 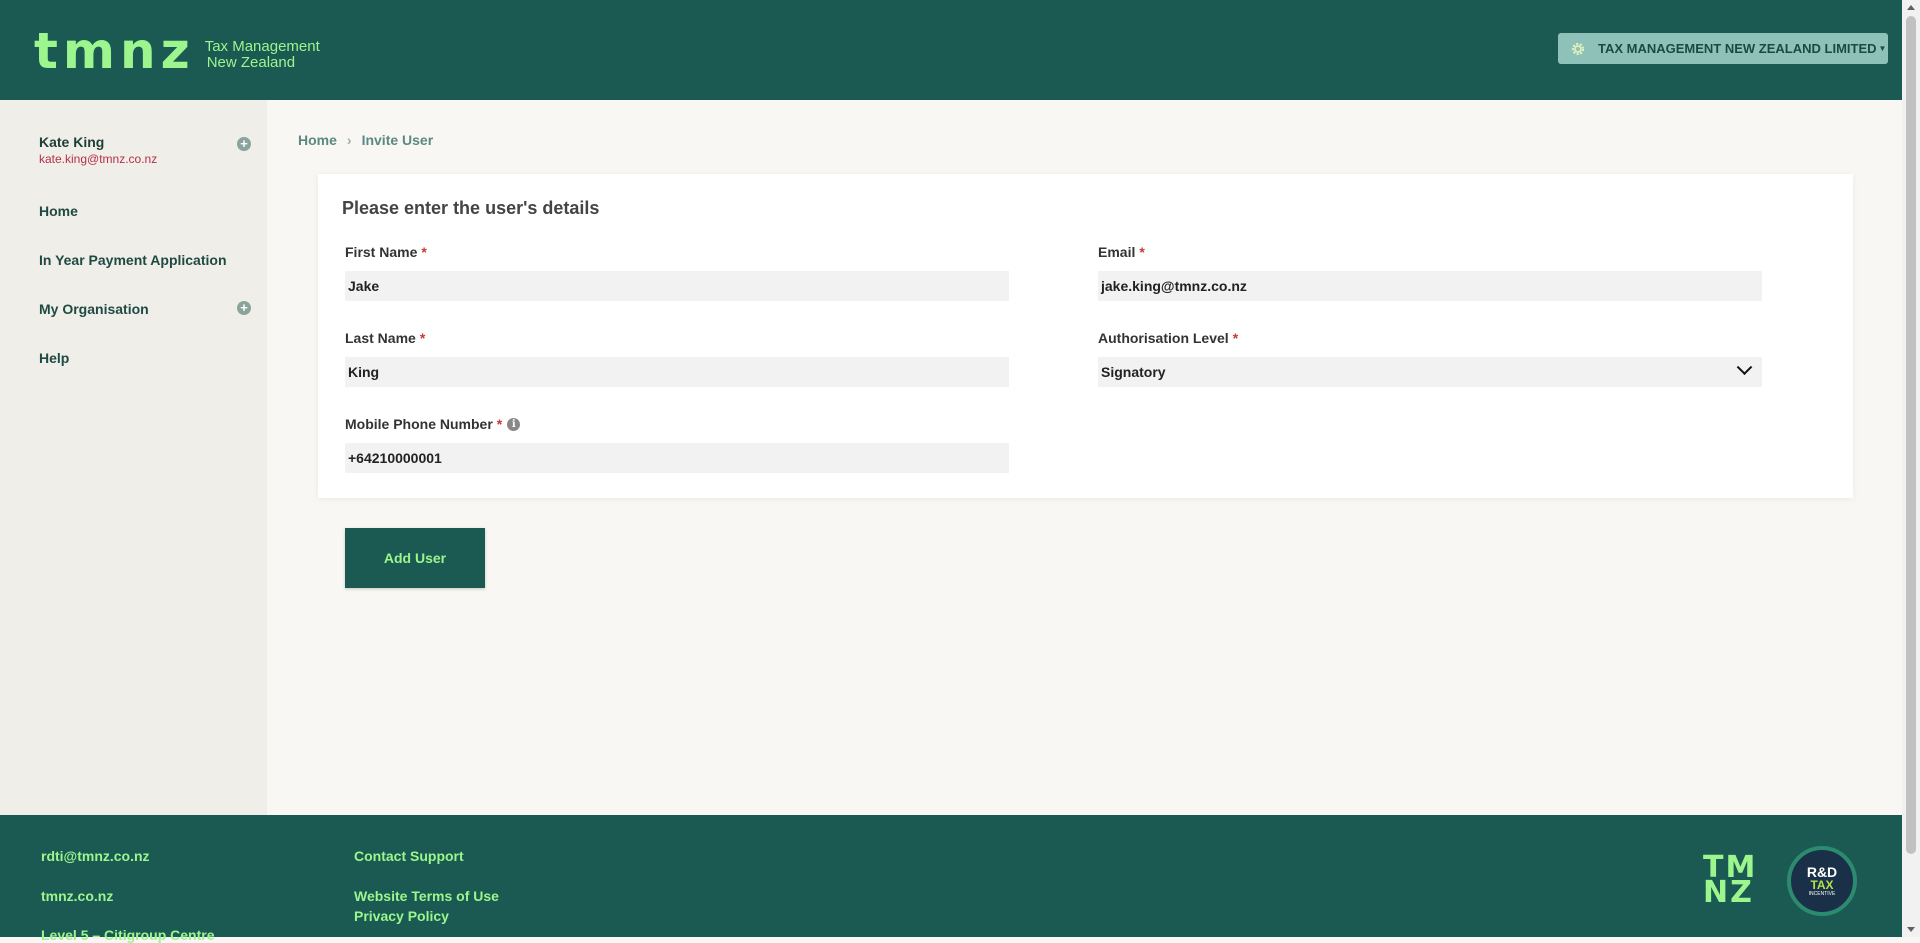 I want to click on rd-tax-incentive-badge: R&D TAX INCENTIVE, so click(x=1822, y=881).